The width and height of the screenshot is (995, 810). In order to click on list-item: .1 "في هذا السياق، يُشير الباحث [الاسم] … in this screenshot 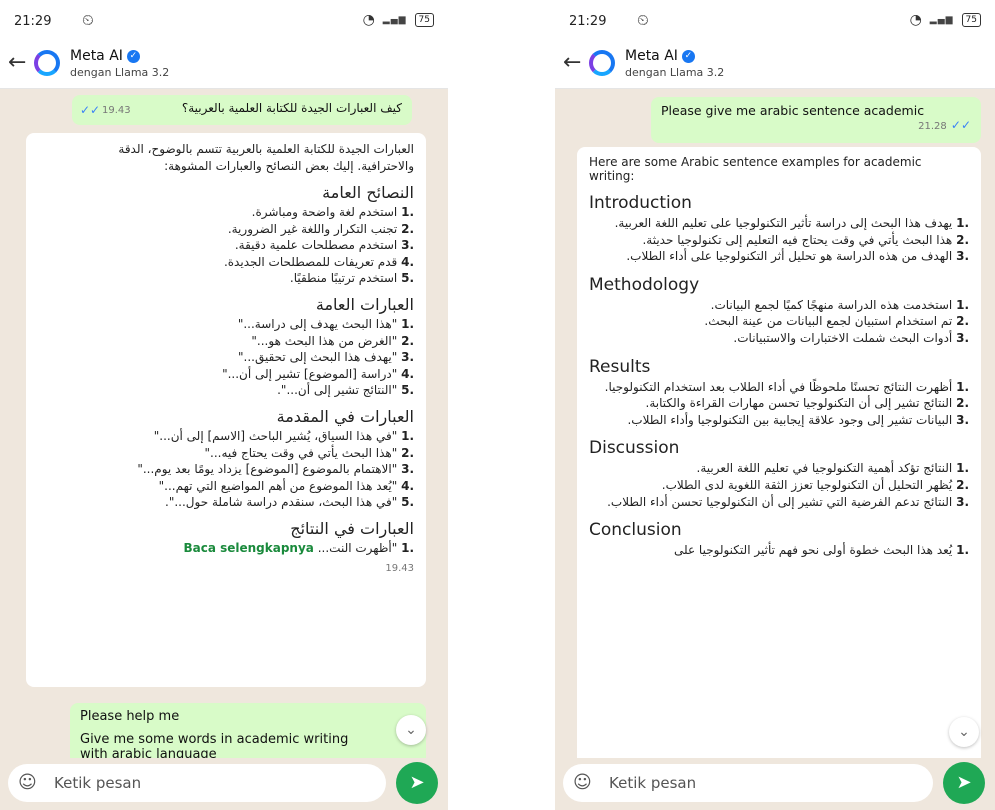, I will do `click(283, 435)`.